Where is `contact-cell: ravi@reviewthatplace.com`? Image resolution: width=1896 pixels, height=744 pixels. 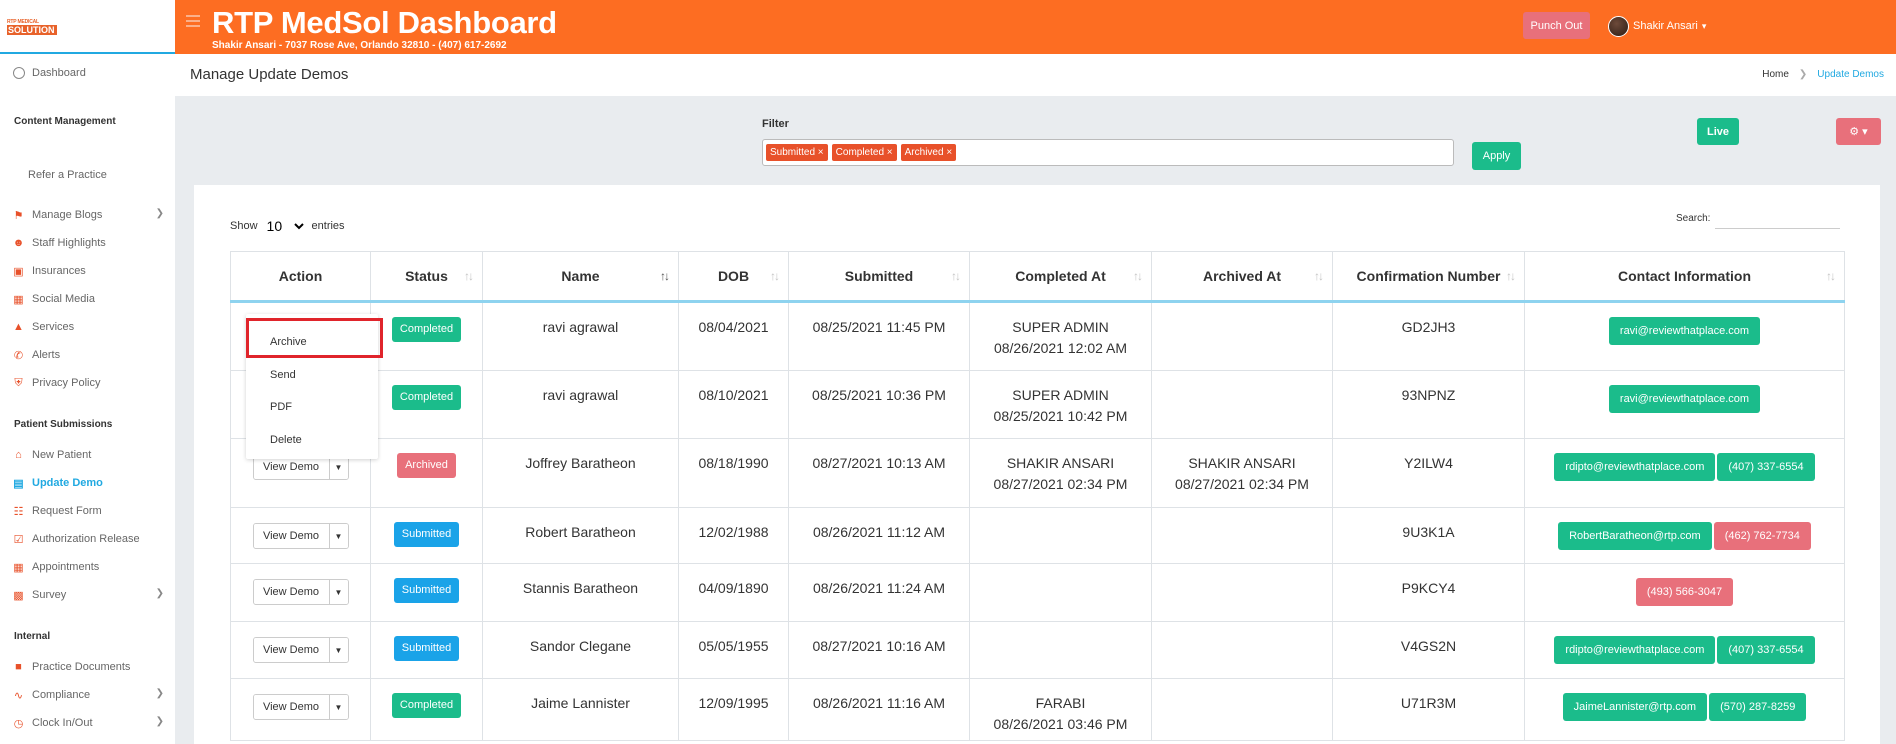
contact-cell: ravi@reviewthatplace.com is located at coordinates (1684, 404).